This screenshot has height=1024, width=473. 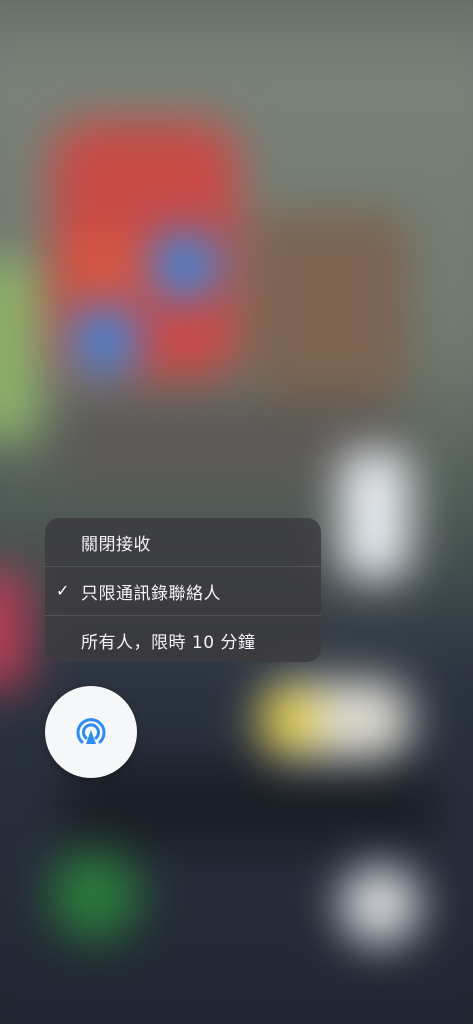 I want to click on menu-item-label: 只限通訊錄聯絡人, so click(x=151, y=593).